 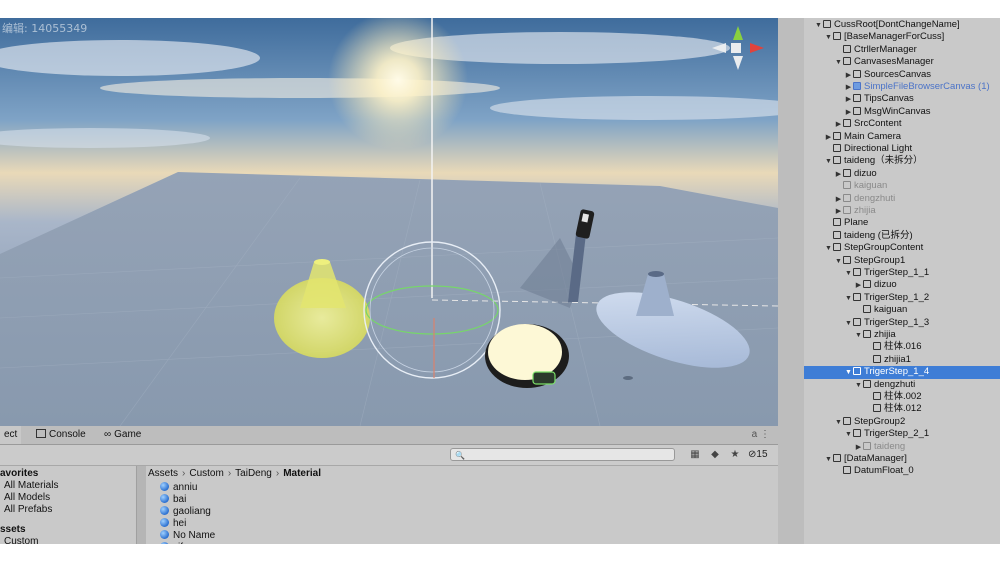 What do you see at coordinates (765, 434) in the screenshot?
I see `kebab-menu-icon: ⋮` at bounding box center [765, 434].